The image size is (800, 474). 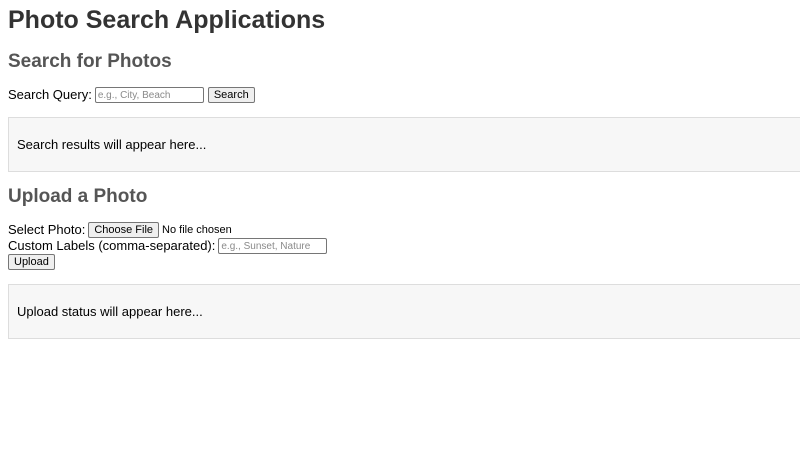 What do you see at coordinates (404, 230) in the screenshot?
I see `select-photo-row: Select Photo: Choose File No file chosen` at bounding box center [404, 230].